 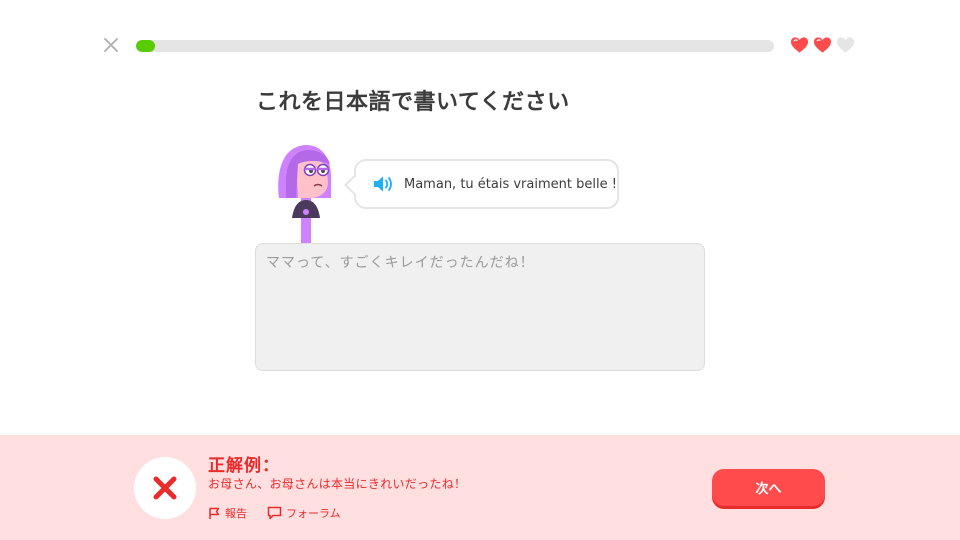 I want to click on incorrect-badge, so click(x=165, y=488).